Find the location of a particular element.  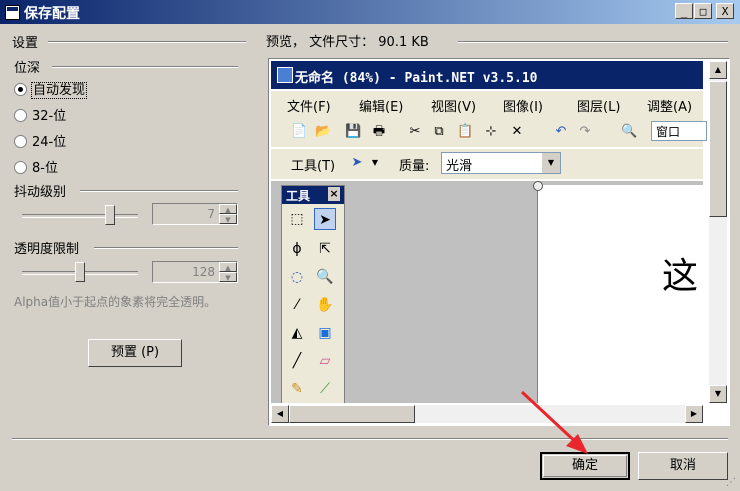

red-arrow-annotation is located at coordinates (554, 422).